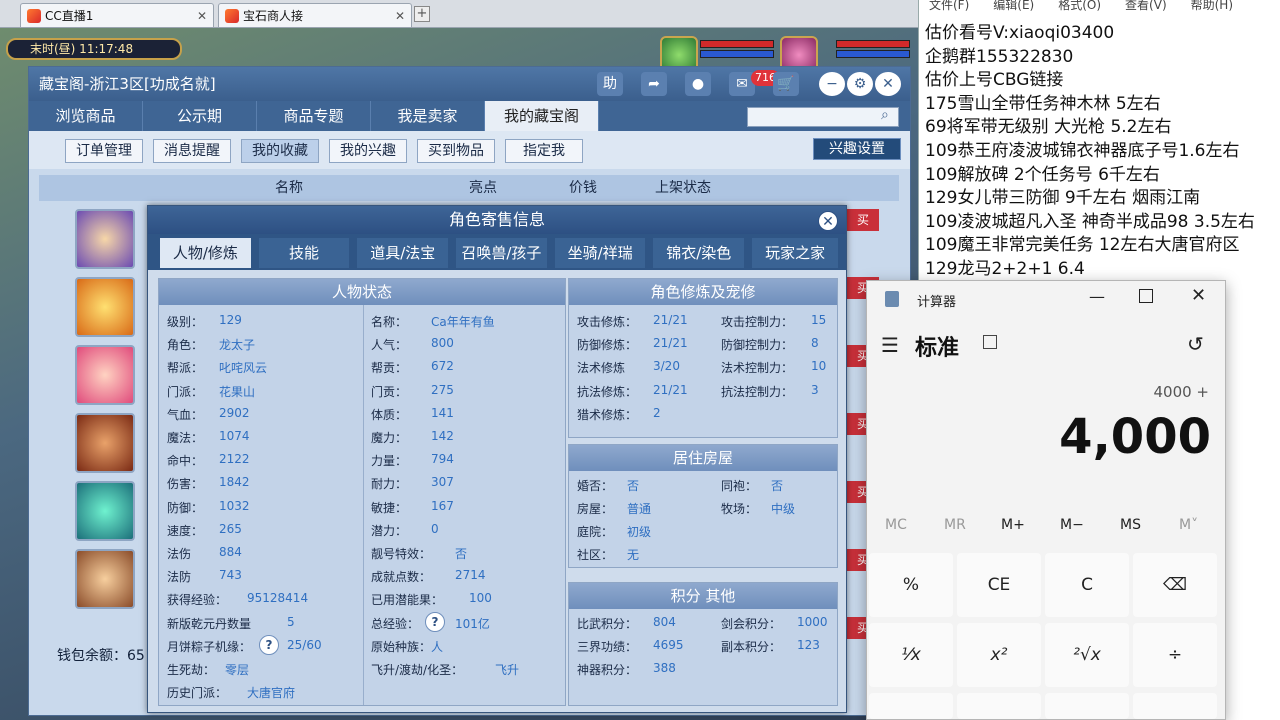 This screenshot has height=720, width=1280. I want to click on bought-items-button: 买到物品, so click(456, 151).